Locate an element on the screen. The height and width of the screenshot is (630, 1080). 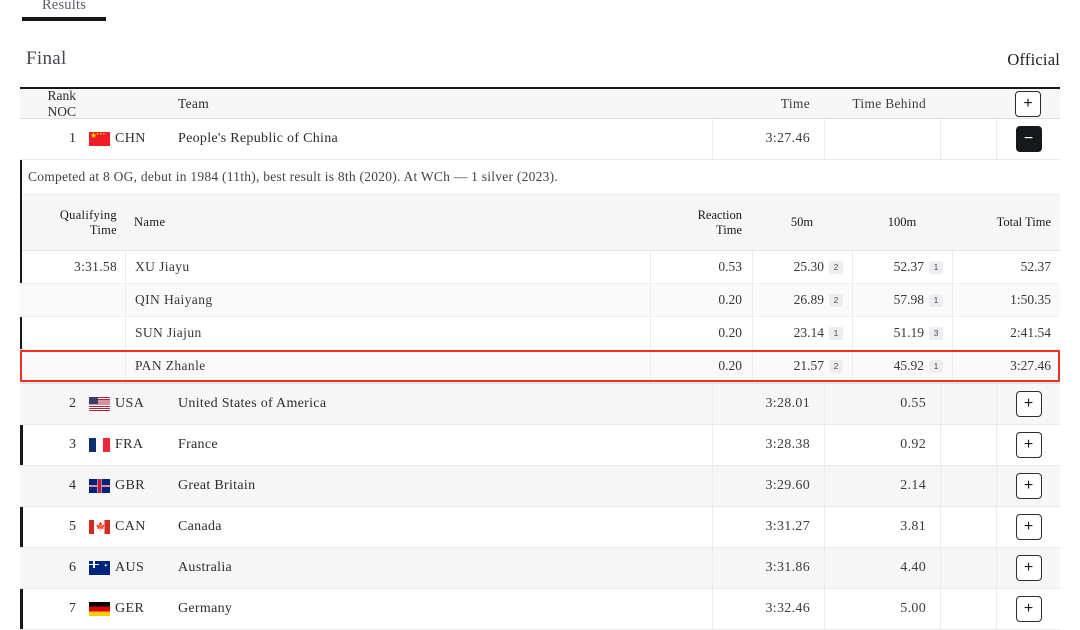
row-rank: 6 is located at coordinates (72, 567).